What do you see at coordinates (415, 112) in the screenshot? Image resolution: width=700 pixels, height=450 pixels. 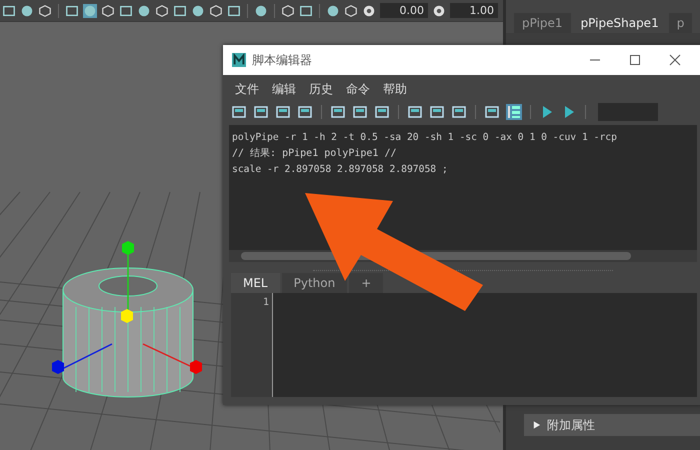 I see `panel-top-icon` at bounding box center [415, 112].